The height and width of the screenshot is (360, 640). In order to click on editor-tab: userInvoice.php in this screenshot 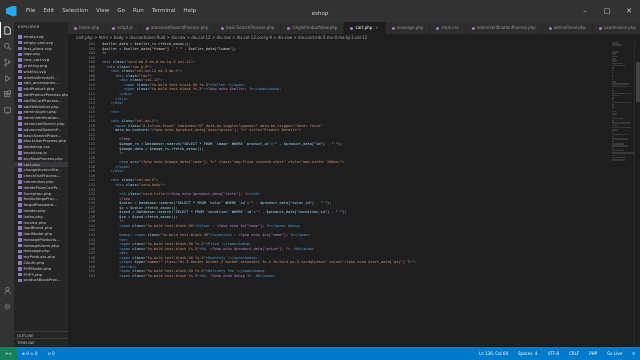, I will do `click(616, 28)`.